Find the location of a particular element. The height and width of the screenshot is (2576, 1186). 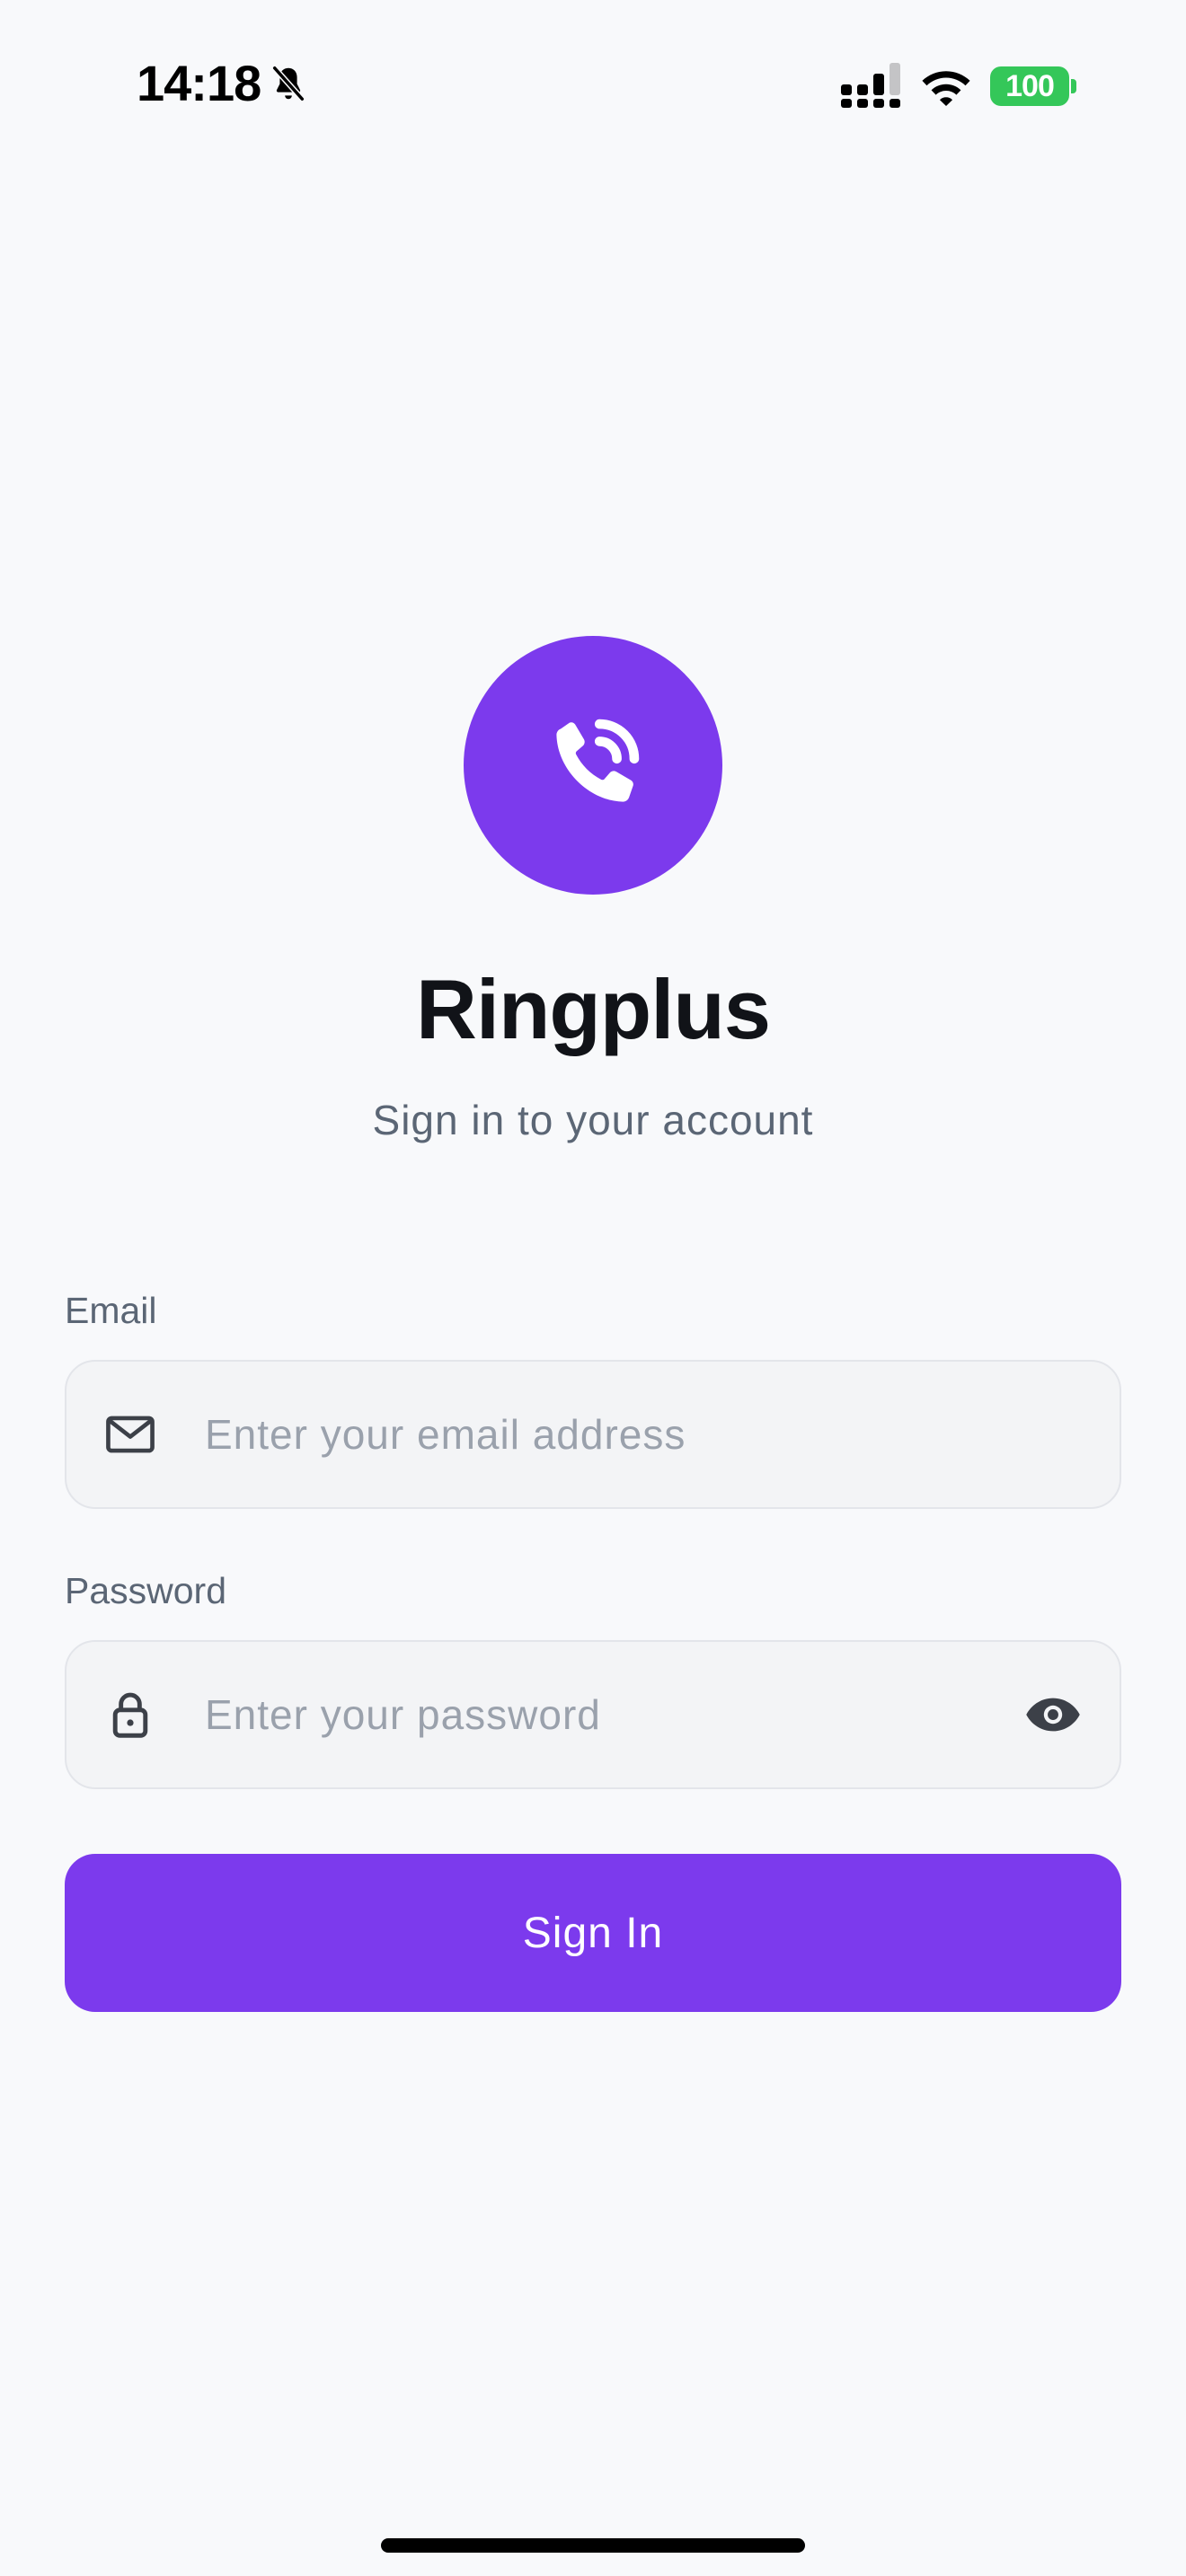

home-indicator is located at coordinates (593, 2545).